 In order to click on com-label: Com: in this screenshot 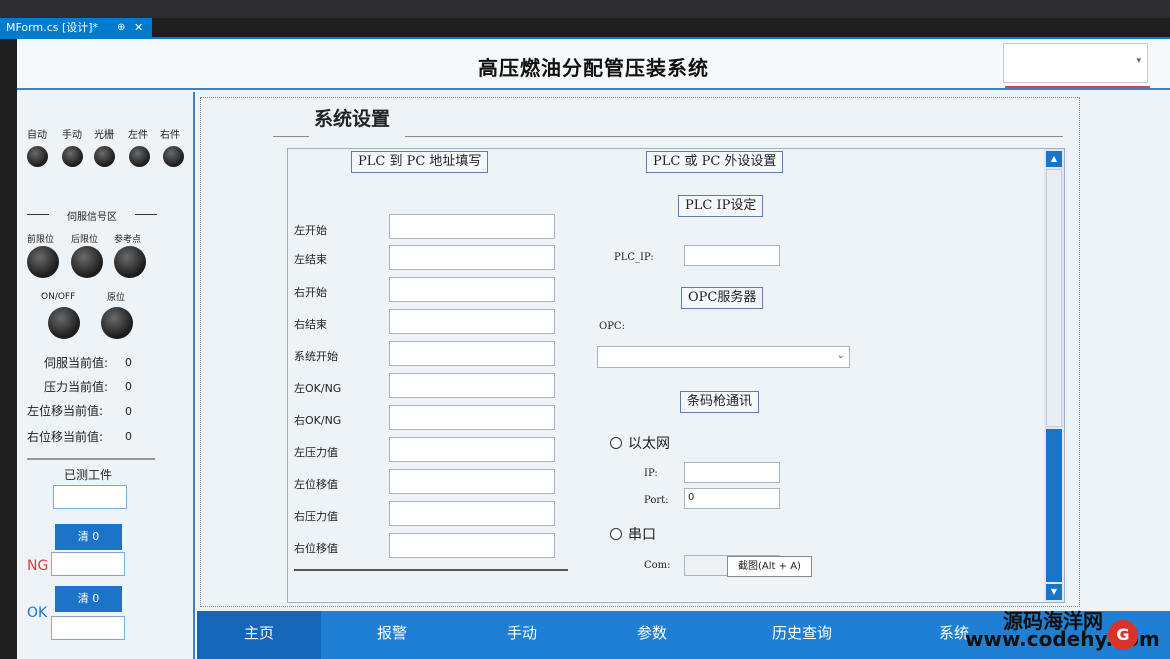, I will do `click(657, 565)`.